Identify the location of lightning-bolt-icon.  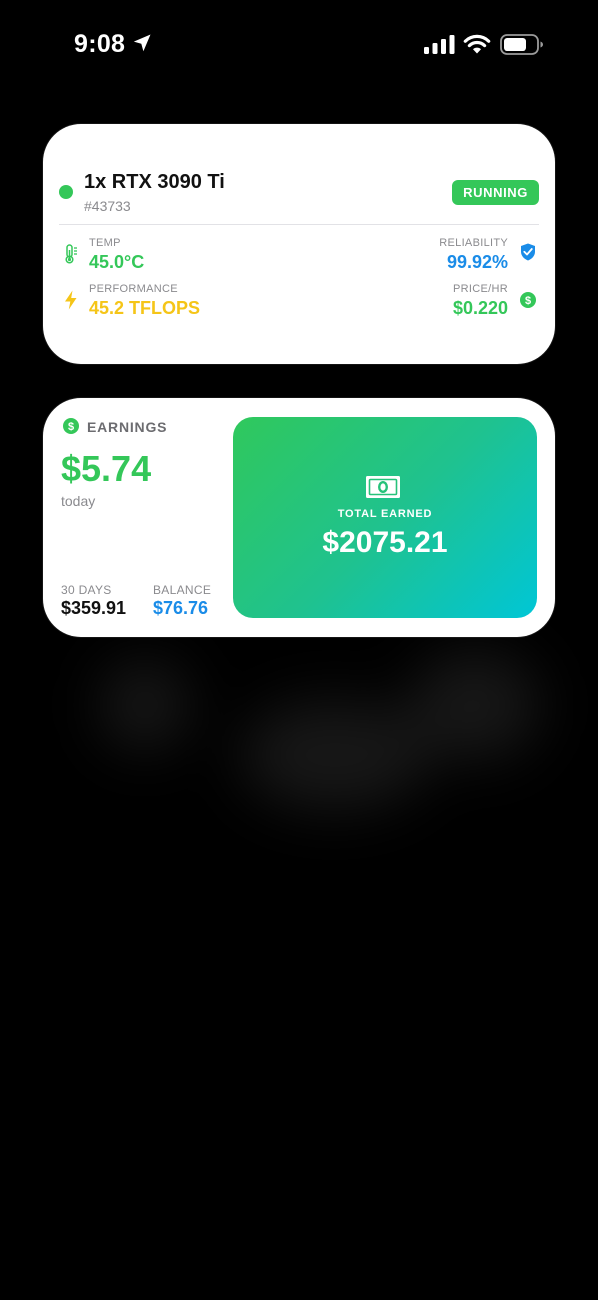
(71, 300).